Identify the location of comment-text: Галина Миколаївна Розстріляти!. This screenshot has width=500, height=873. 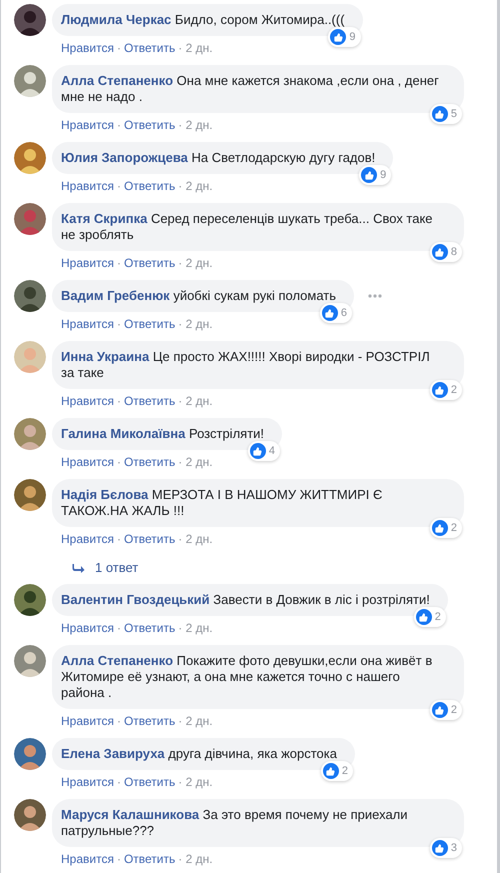
(163, 434).